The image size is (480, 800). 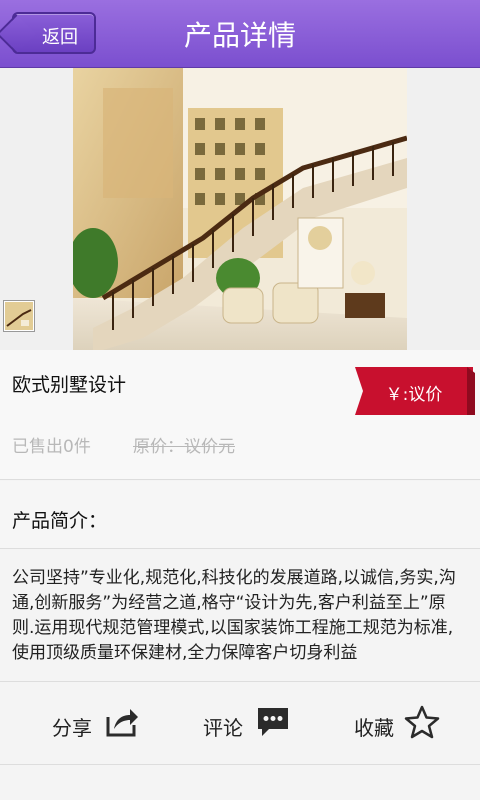 I want to click on share-icon, so click(x=122, y=723).